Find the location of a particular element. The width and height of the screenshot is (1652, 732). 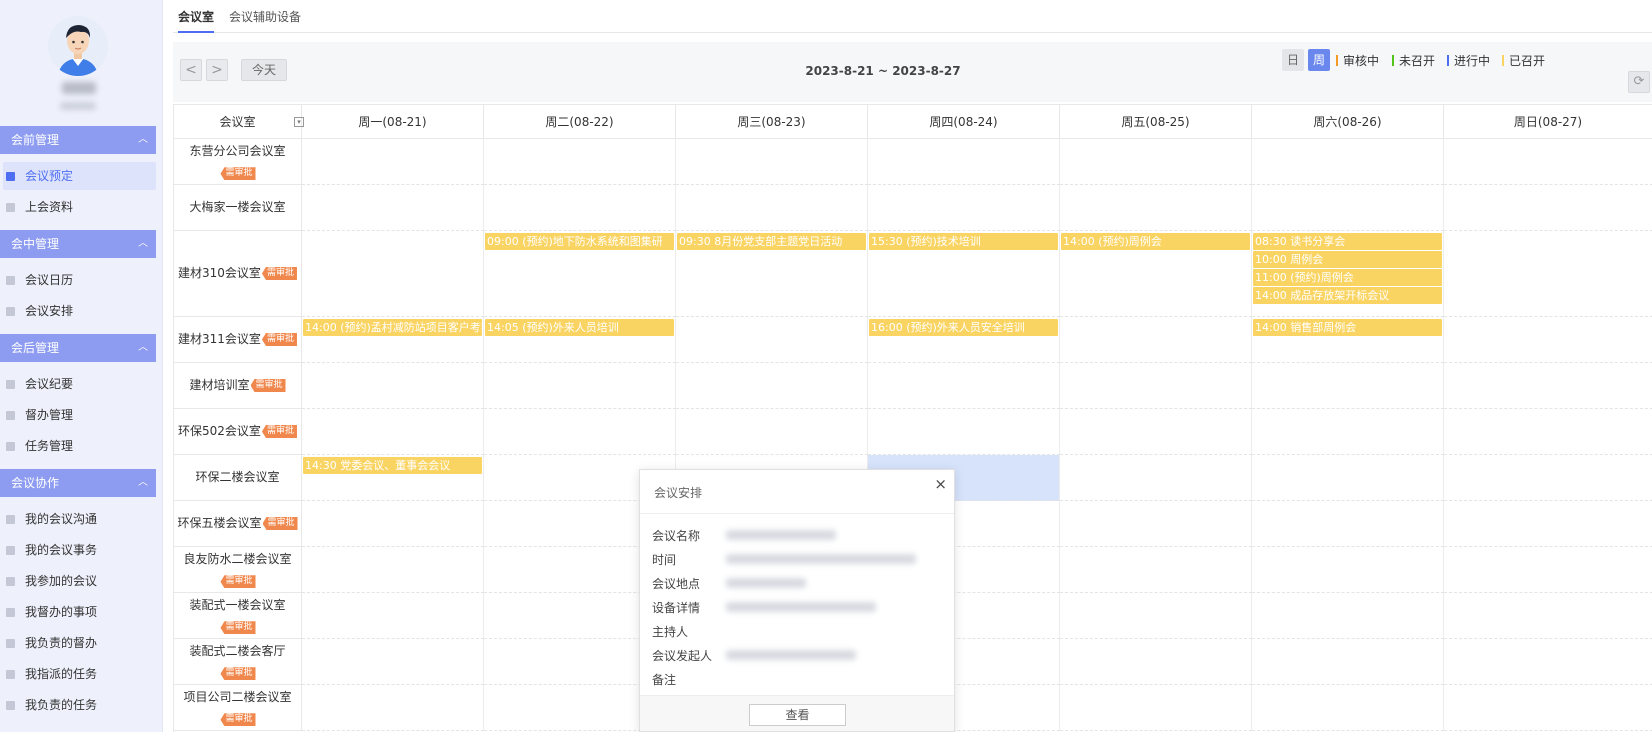

meeting-event: 14:00 成品存放架开标会议 is located at coordinates (1347, 295).